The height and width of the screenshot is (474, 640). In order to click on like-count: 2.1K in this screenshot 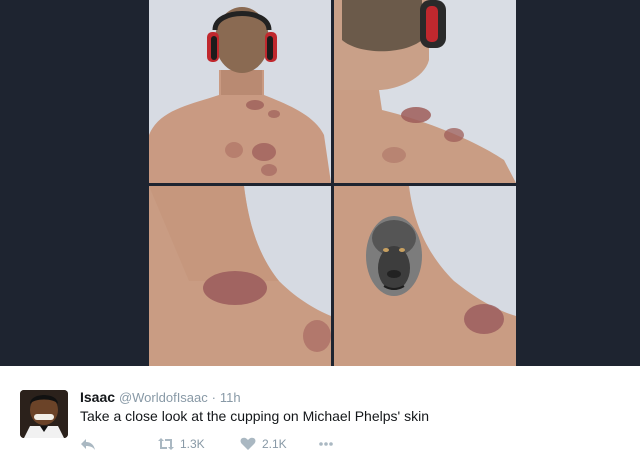, I will do `click(274, 444)`.